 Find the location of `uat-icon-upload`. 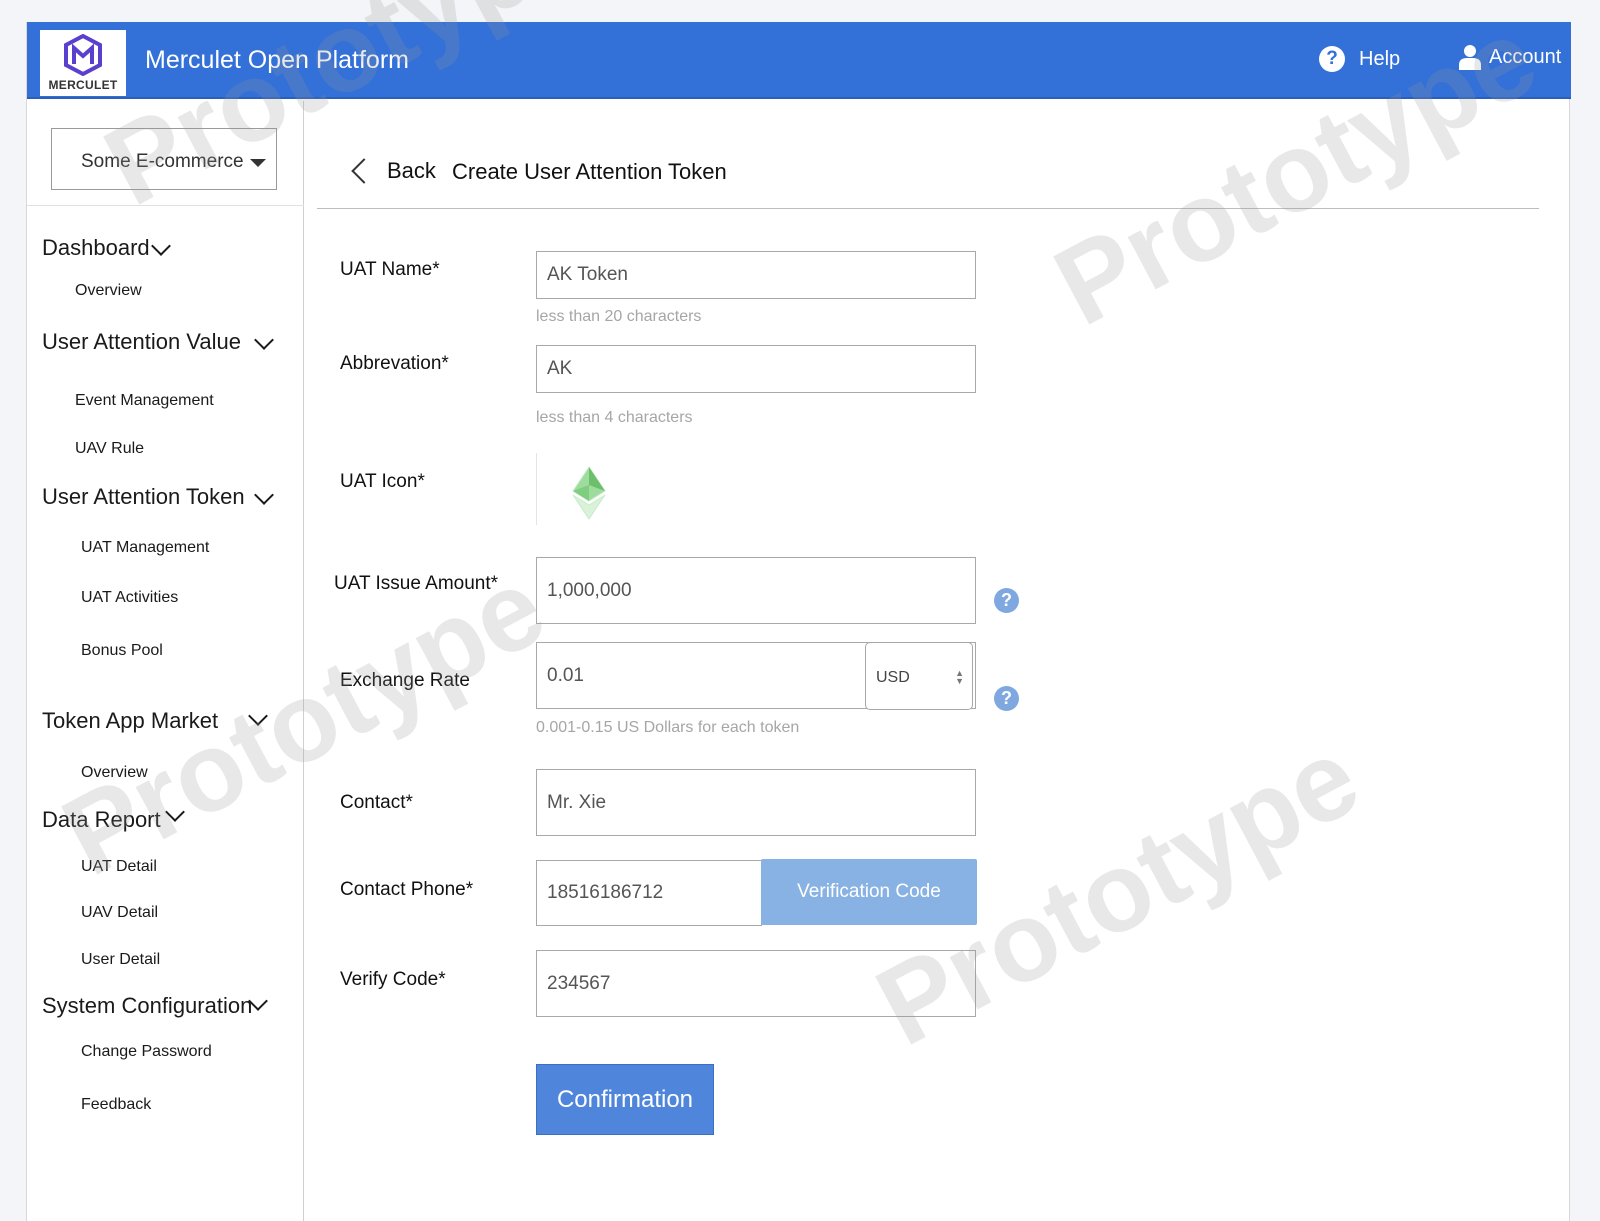

uat-icon-upload is located at coordinates (581, 489).